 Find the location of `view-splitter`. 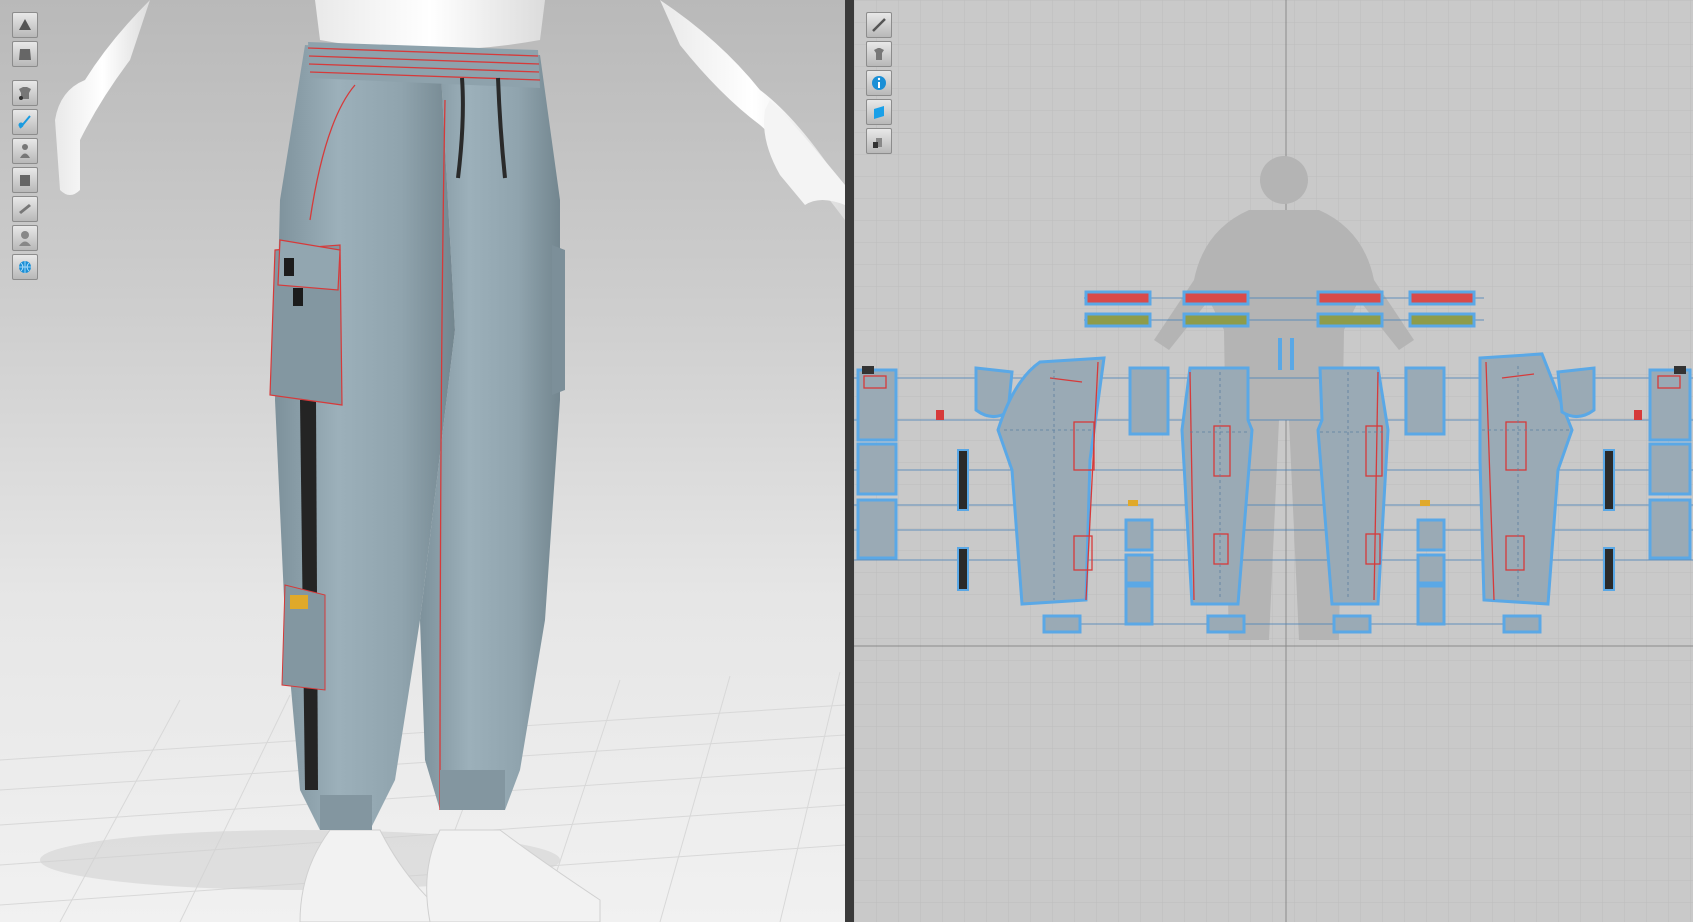

view-splitter is located at coordinates (849, 461).